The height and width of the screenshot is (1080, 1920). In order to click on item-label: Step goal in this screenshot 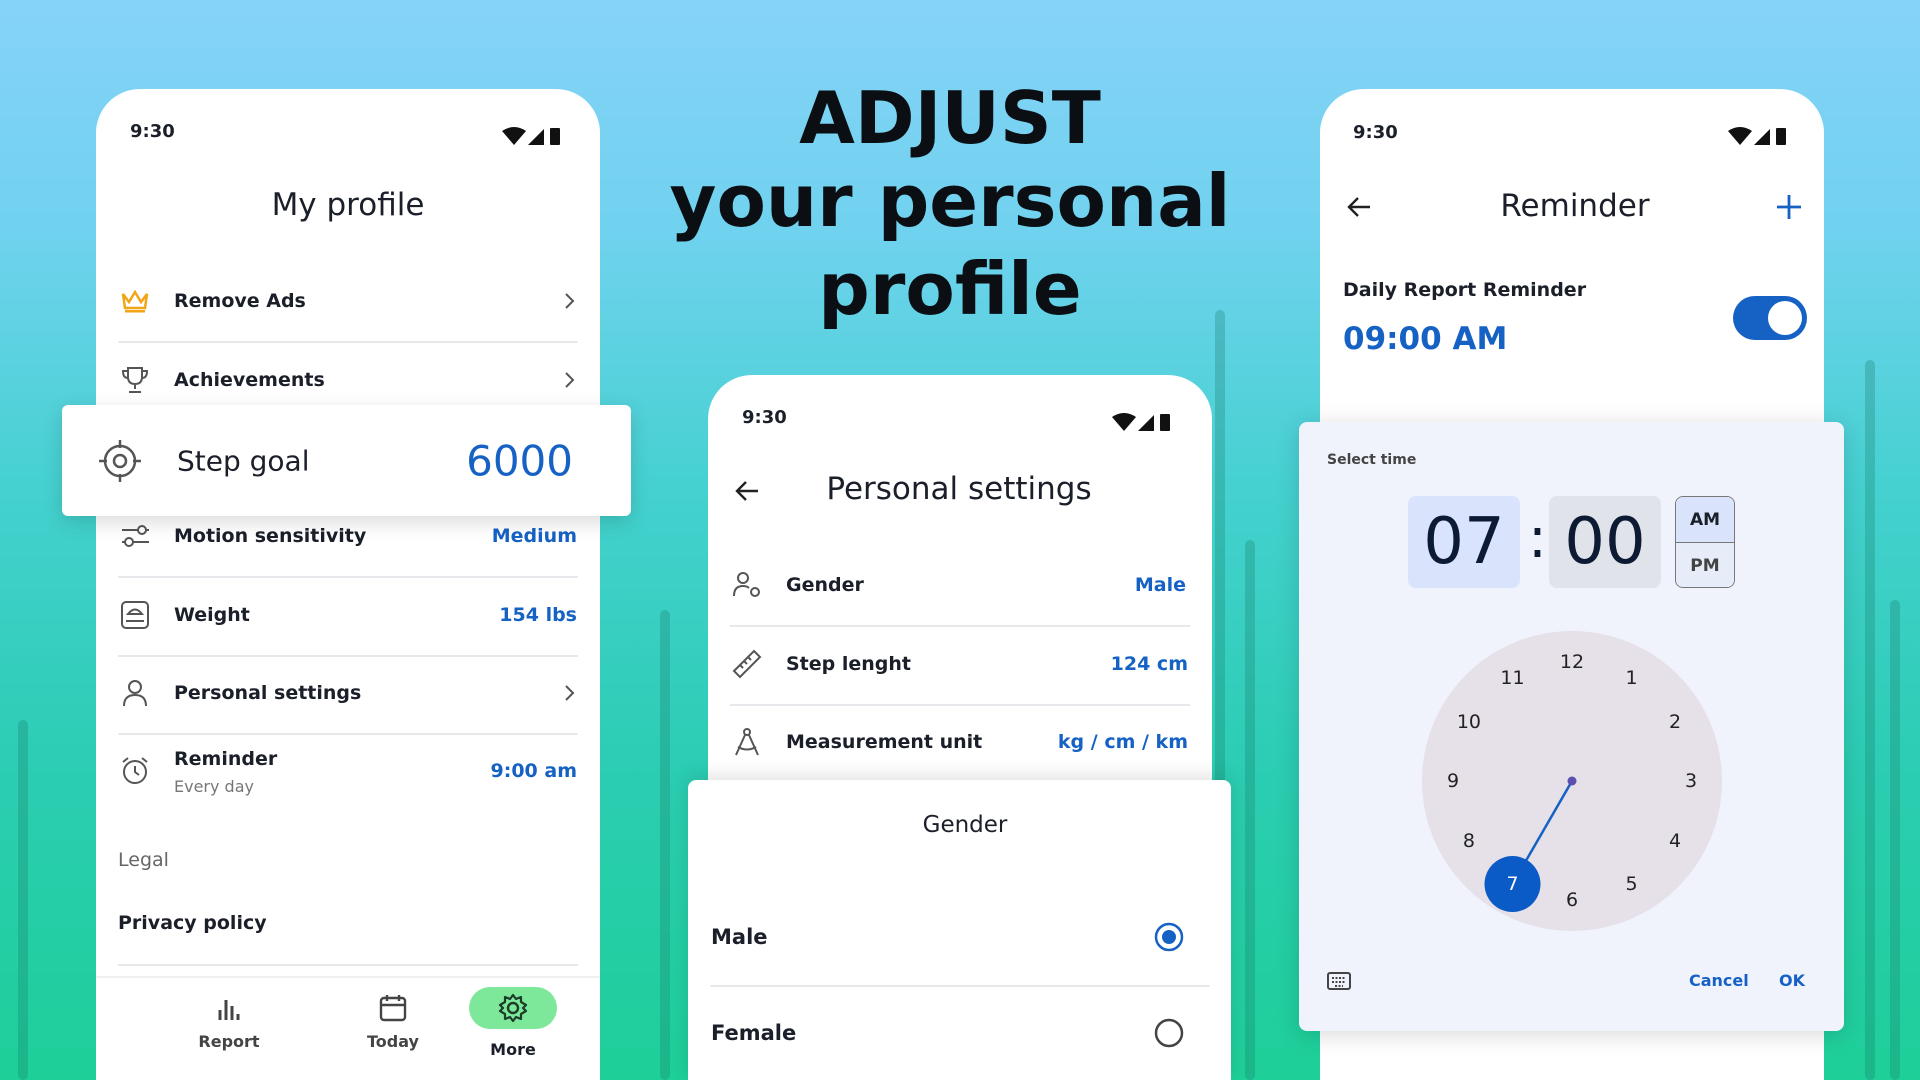, I will do `click(243, 461)`.